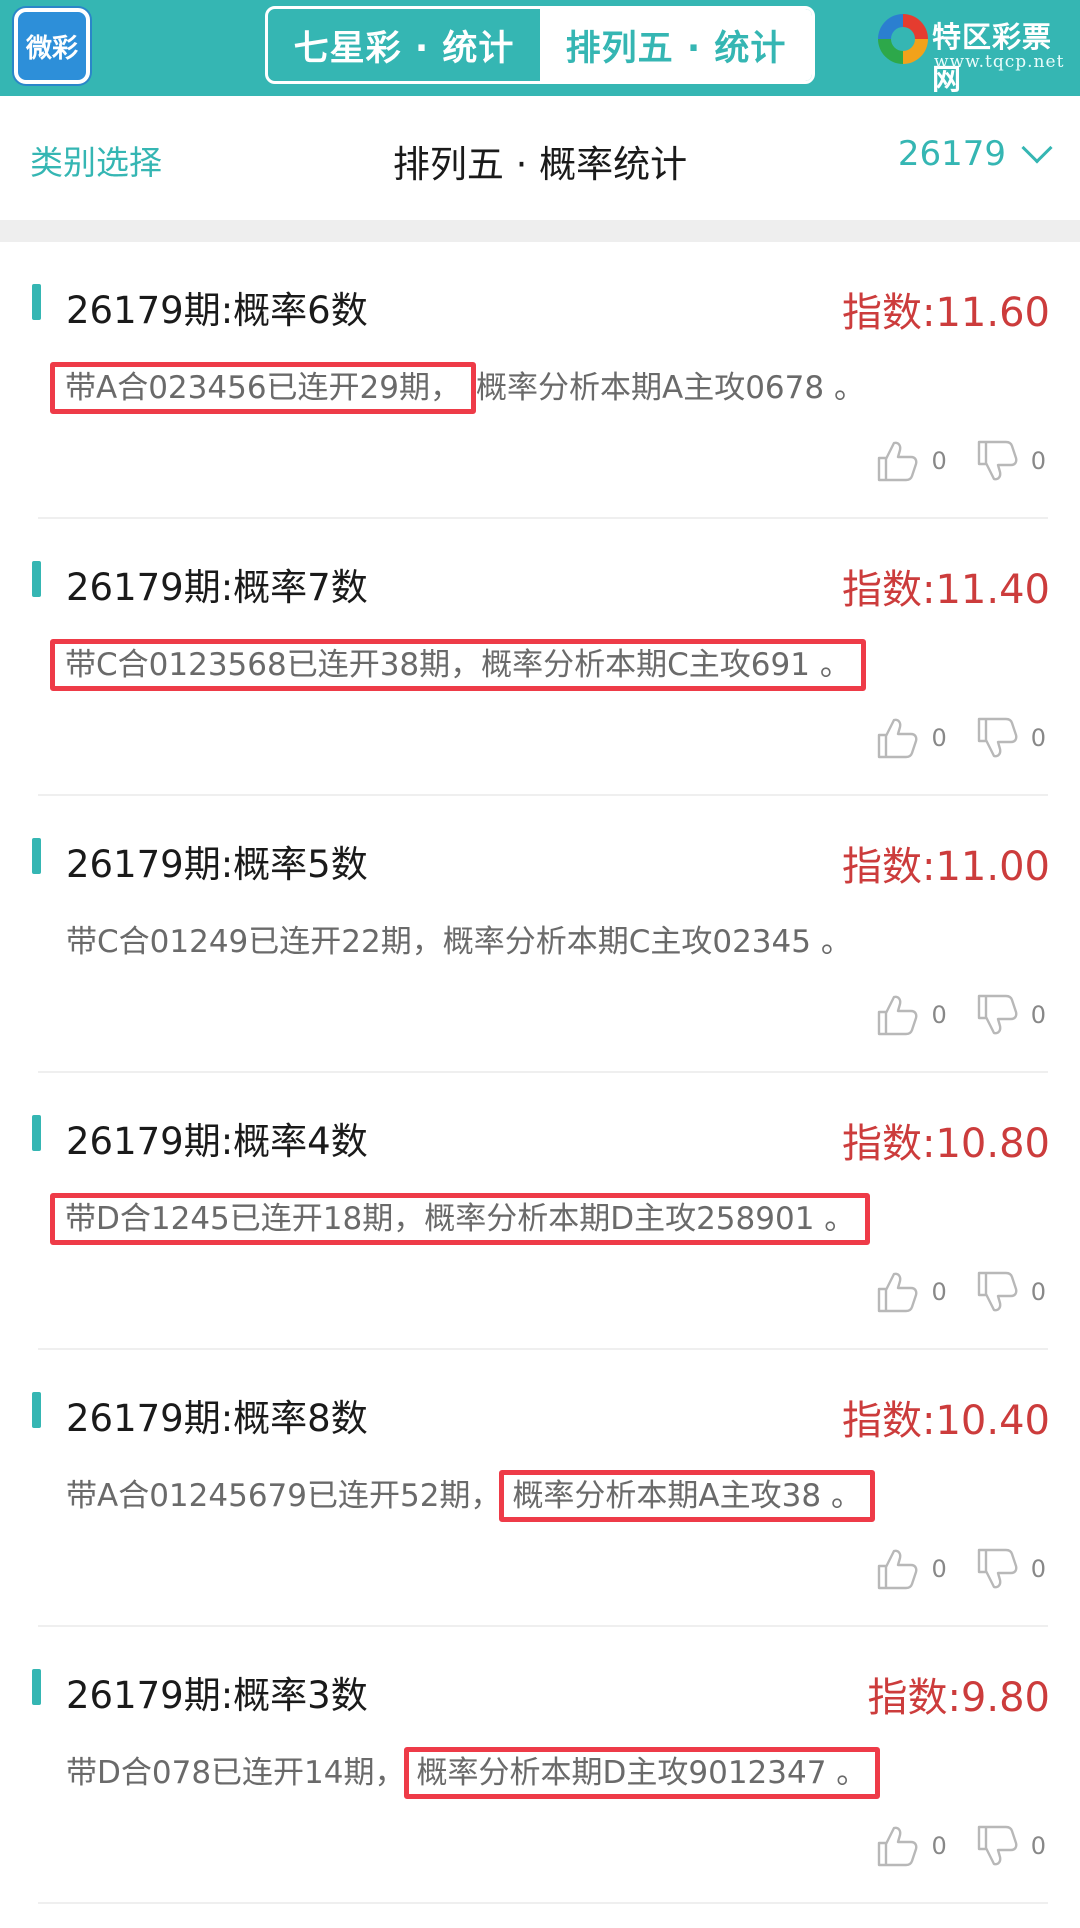  Describe the element at coordinates (946, 590) in the screenshot. I see `item-index: 指数:11.40` at that location.